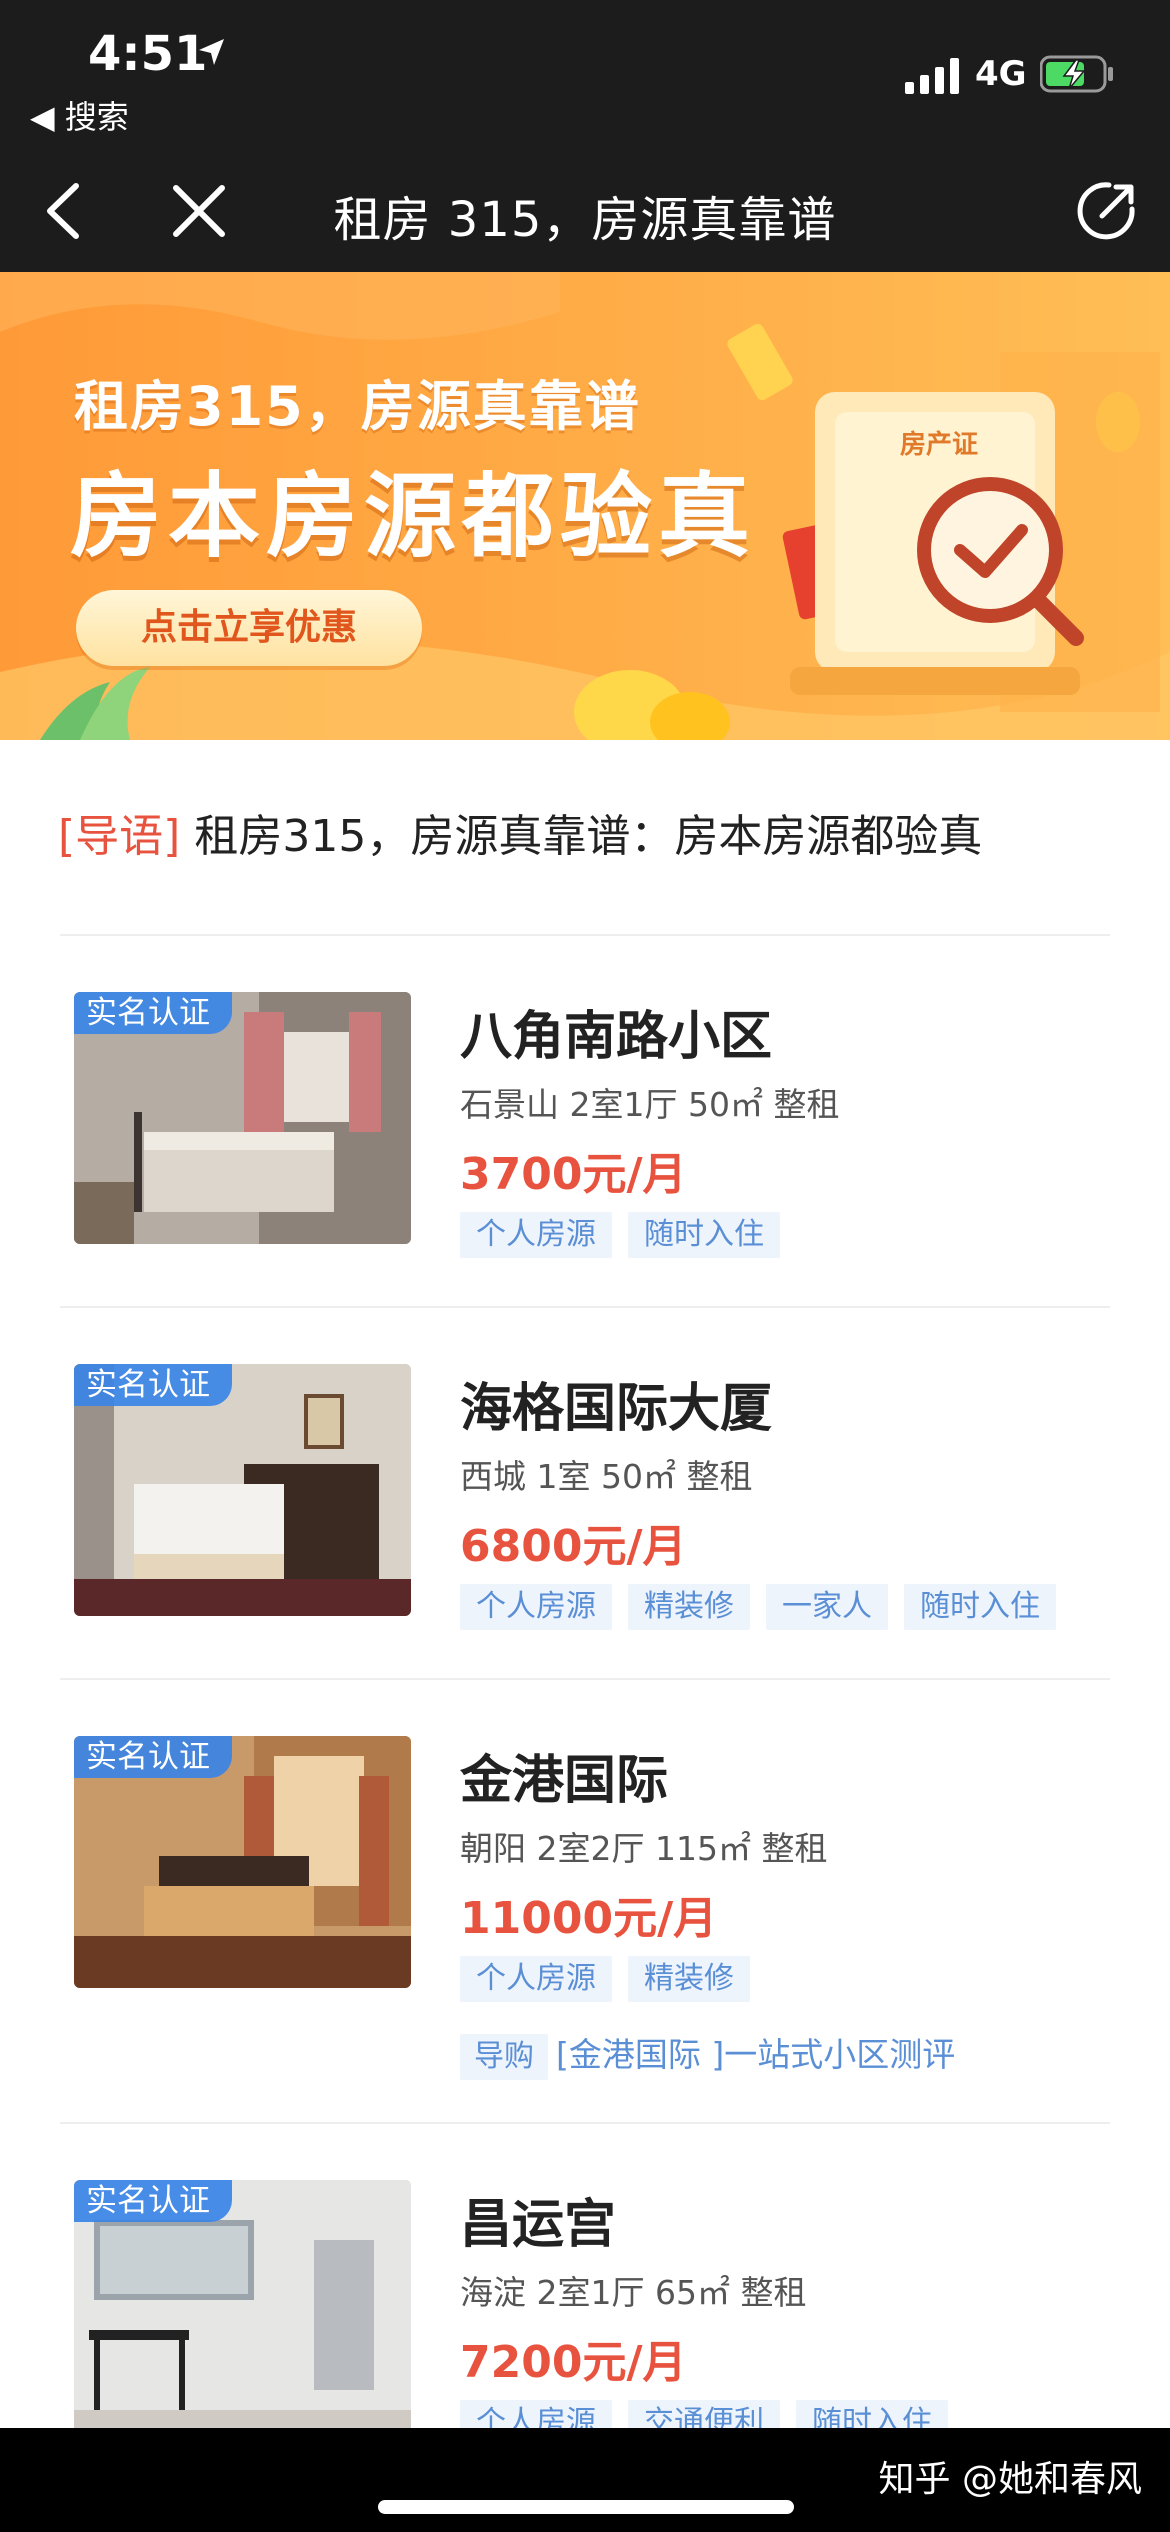  Describe the element at coordinates (616, 1403) in the screenshot. I see `listing-name: 海格国际大厦` at that location.